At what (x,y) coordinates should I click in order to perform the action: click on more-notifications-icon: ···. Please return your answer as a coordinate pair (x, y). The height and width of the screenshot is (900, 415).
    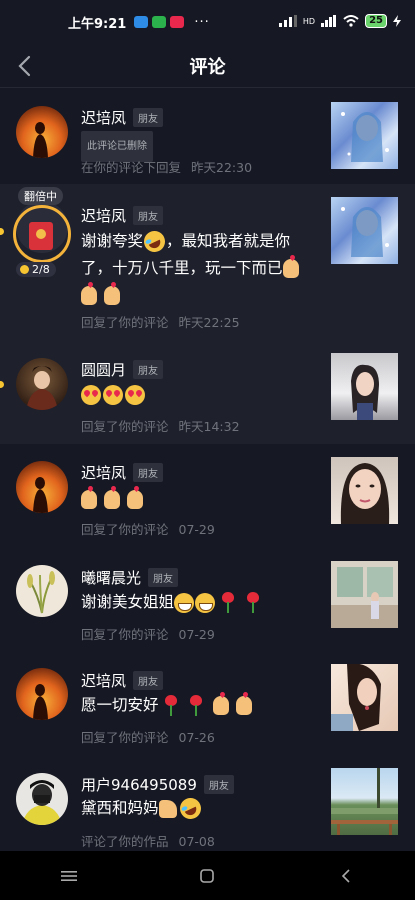
    Looking at the image, I should click on (202, 22).